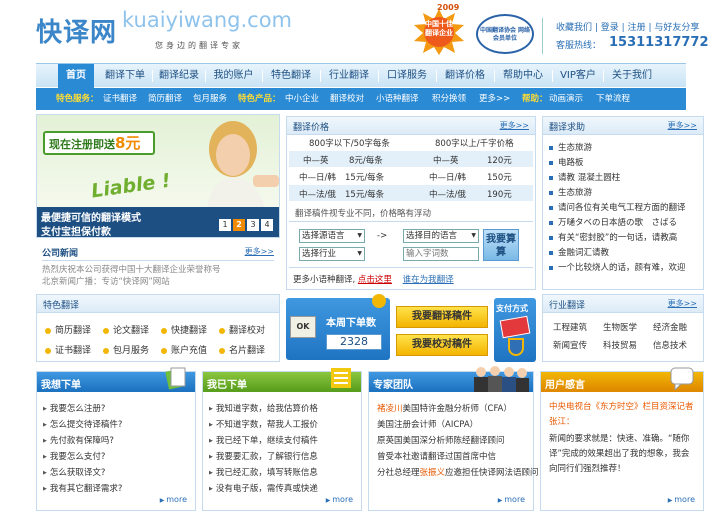 The width and height of the screenshot is (720, 518). What do you see at coordinates (210, 99) in the screenshot?
I see `subnav-monthly: 包月服务` at bounding box center [210, 99].